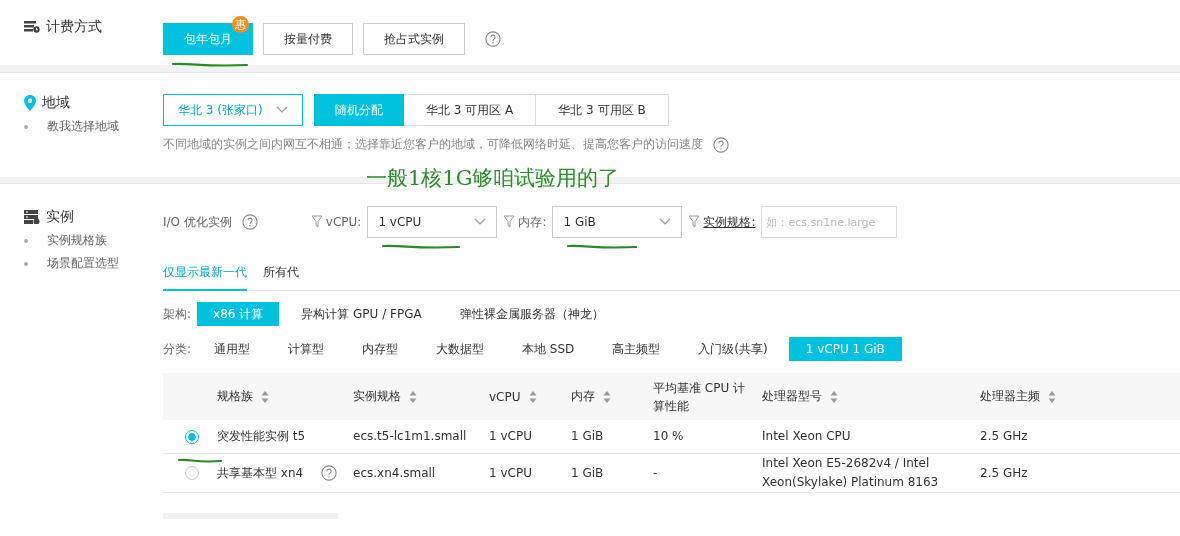  Describe the element at coordinates (493, 178) in the screenshot. I see `handwritten-note: 一般1核1G够咱试验用的了` at that location.